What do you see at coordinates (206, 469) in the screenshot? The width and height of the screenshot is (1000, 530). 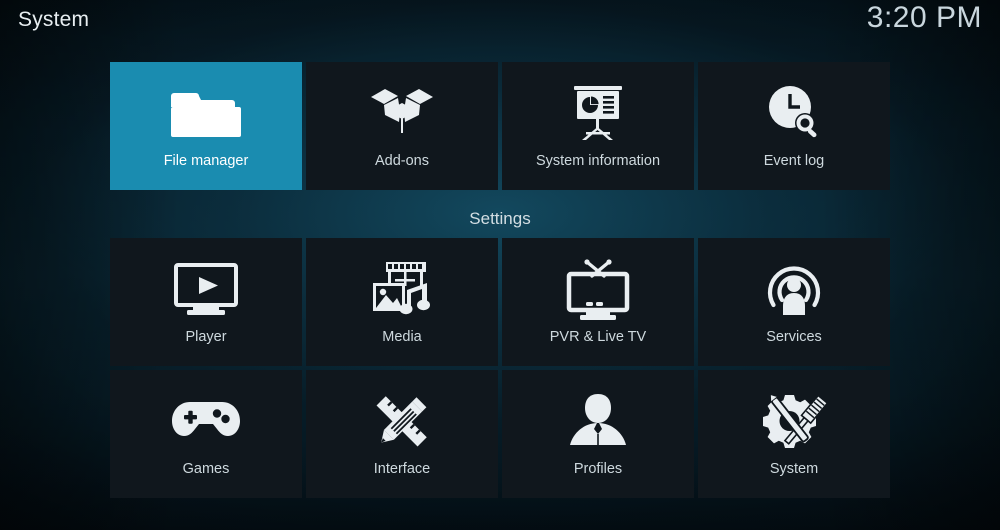 I see `tile-label: Games` at bounding box center [206, 469].